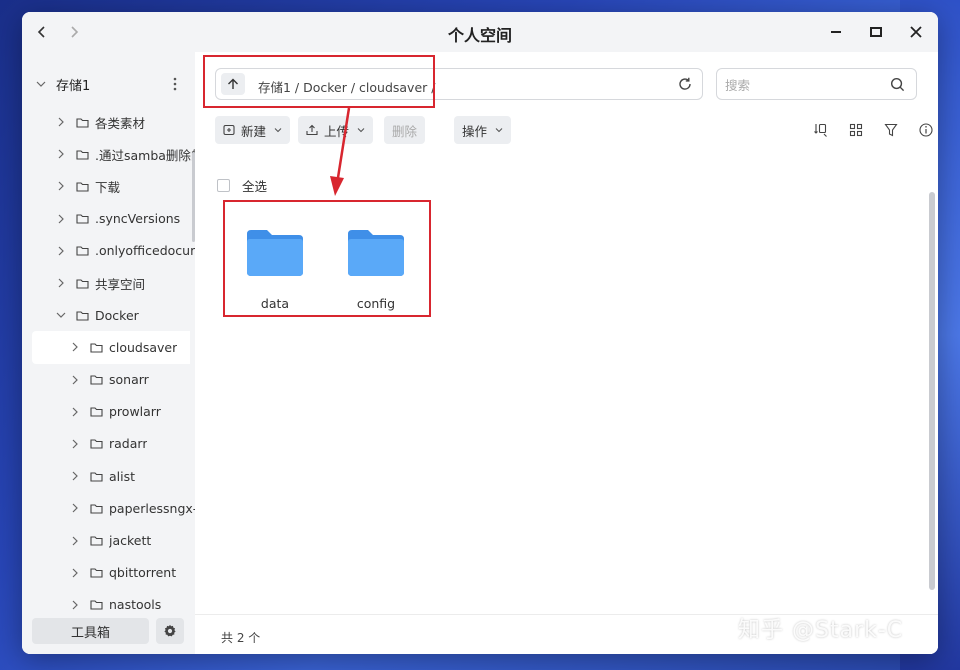 The image size is (960, 670). I want to click on sidebar-item-materials: 各类素材, so click(108, 122).